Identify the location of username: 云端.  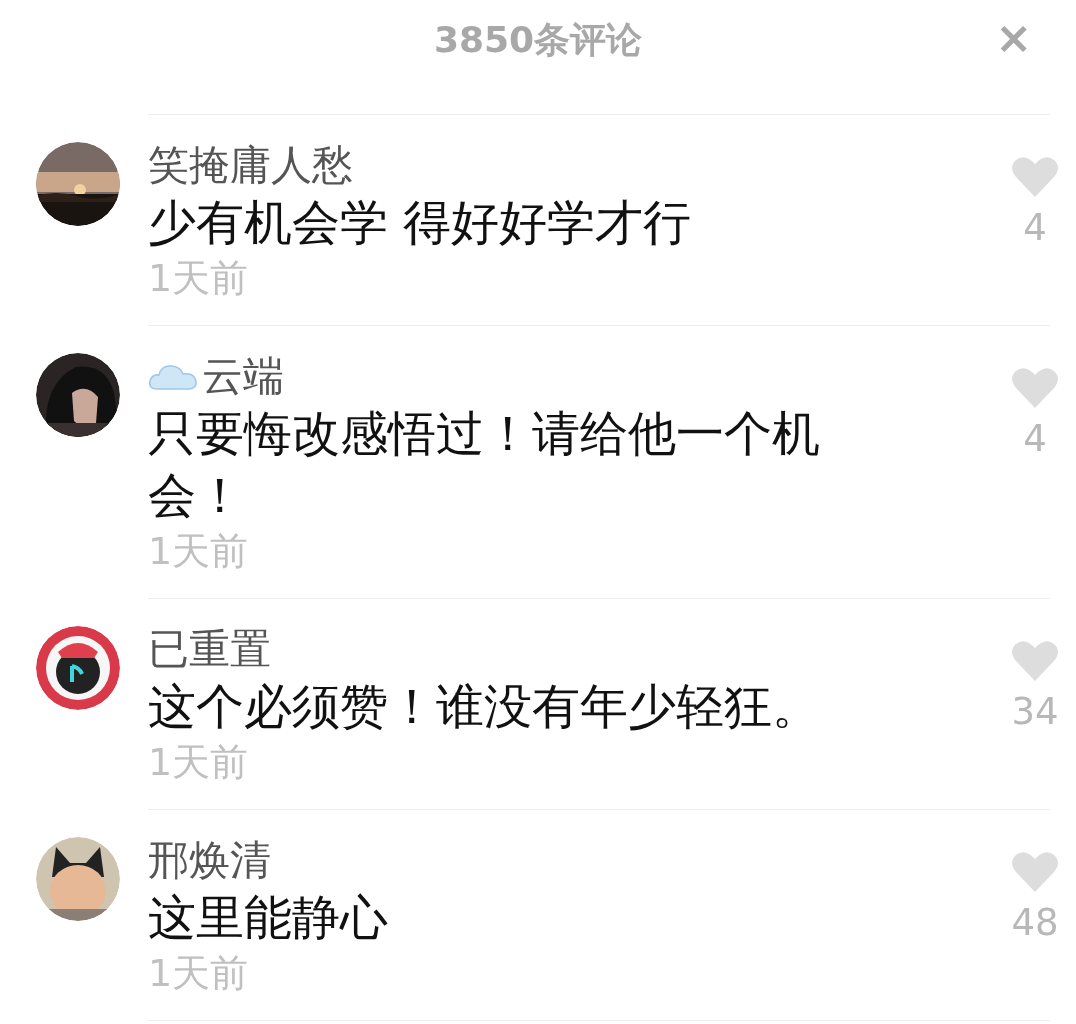
(216, 376).